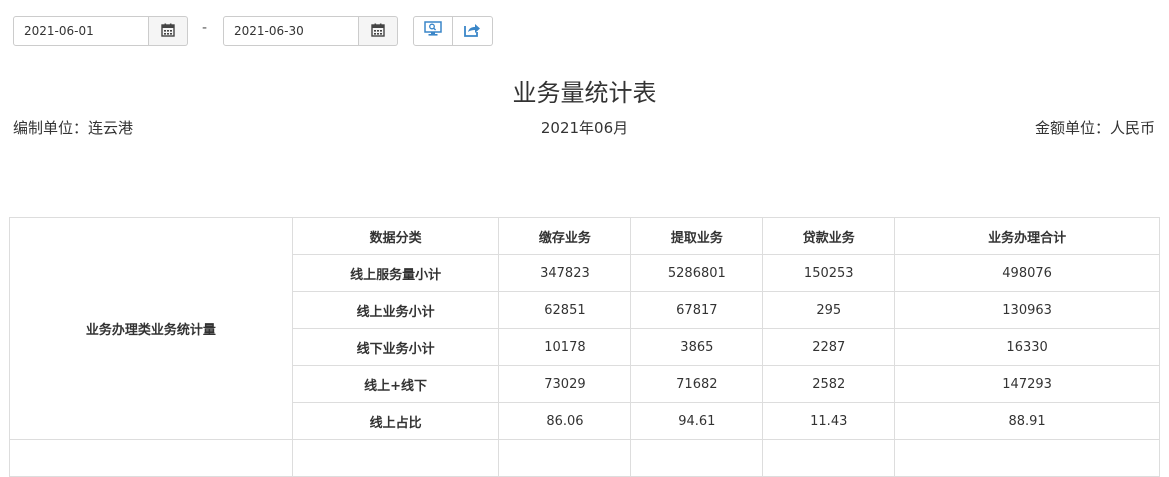 This screenshot has height=477, width=1169. I want to click on table-cell: 498076, so click(1027, 273).